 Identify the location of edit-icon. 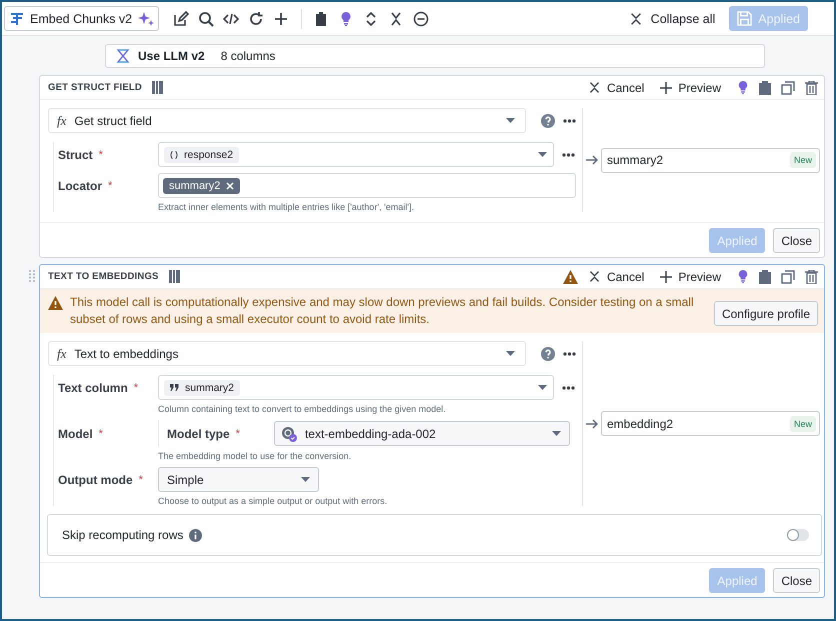
(181, 18).